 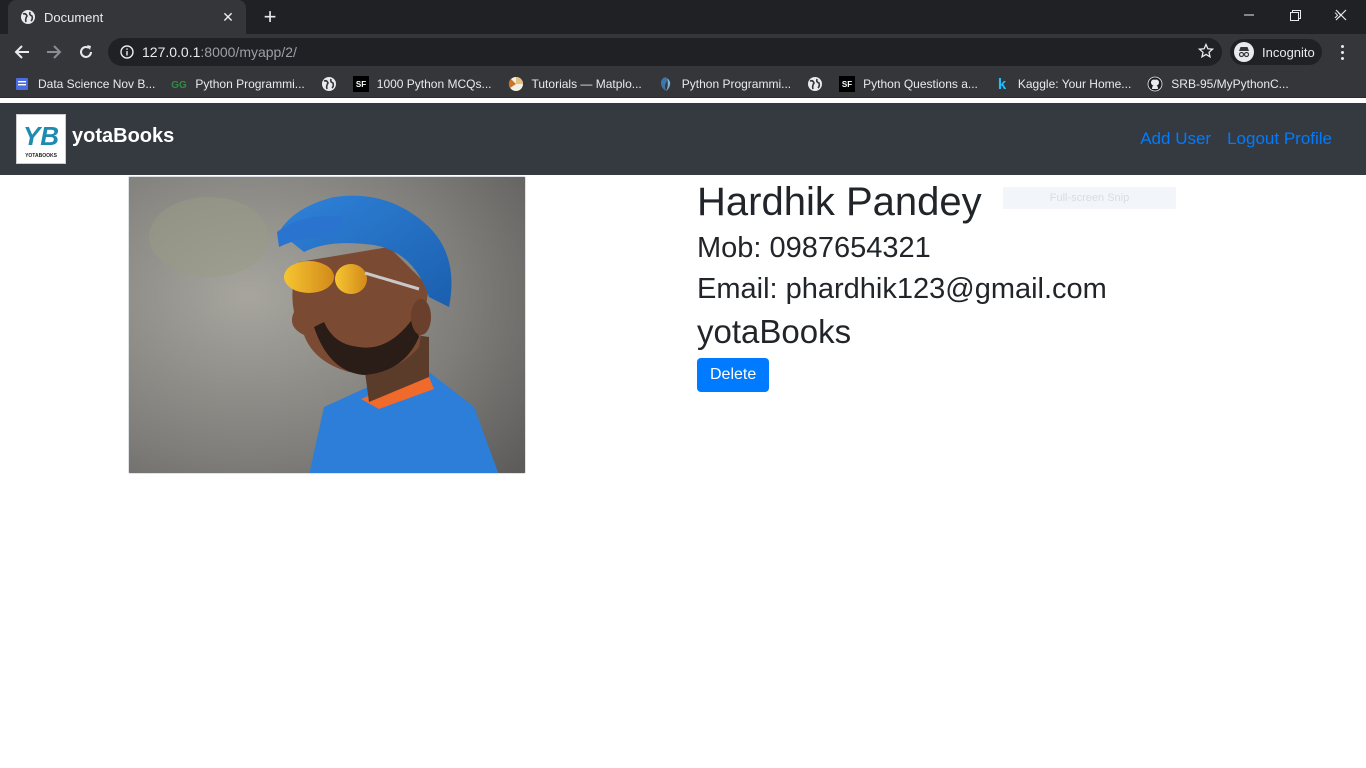 I want to click on browser-titlebar: Document ✕ +, so click(x=683, y=17).